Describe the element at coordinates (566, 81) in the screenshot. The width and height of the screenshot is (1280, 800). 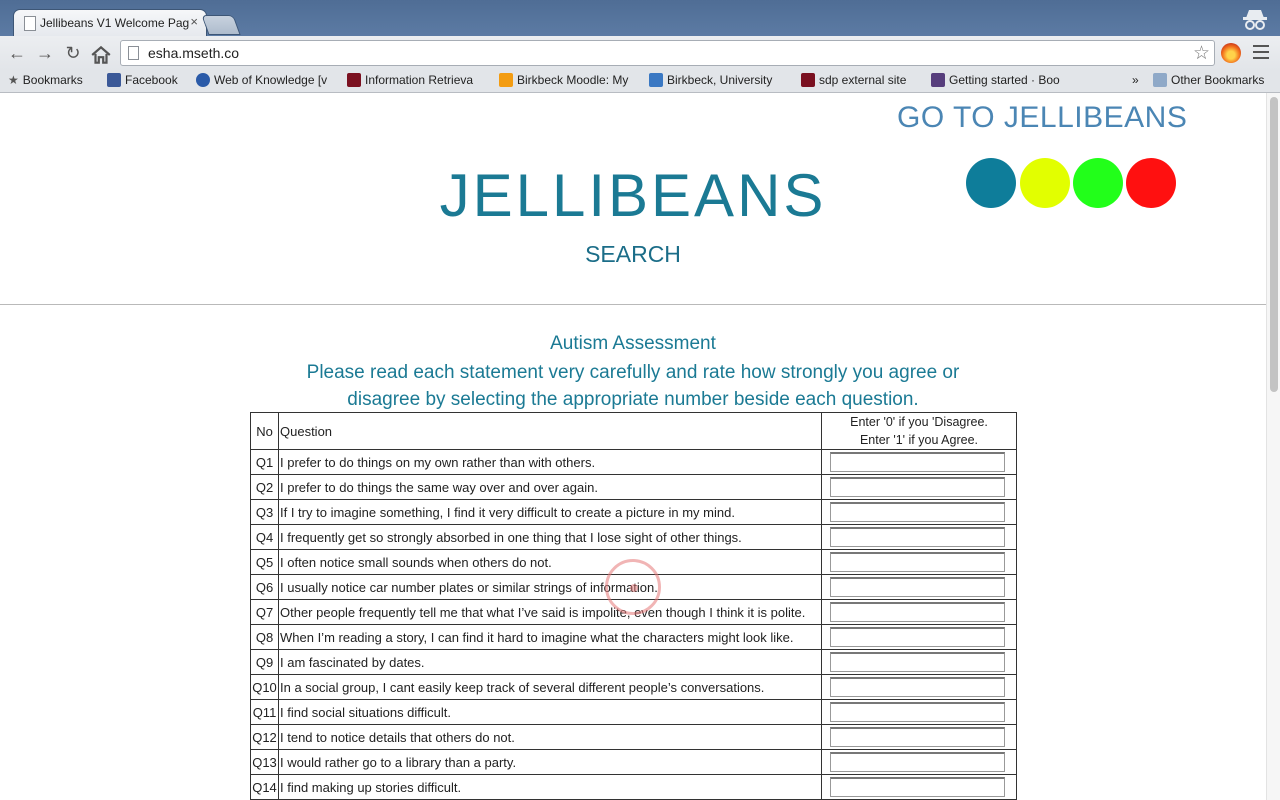
I see `bookmark-item: Birkbeck Moodle: My` at that location.